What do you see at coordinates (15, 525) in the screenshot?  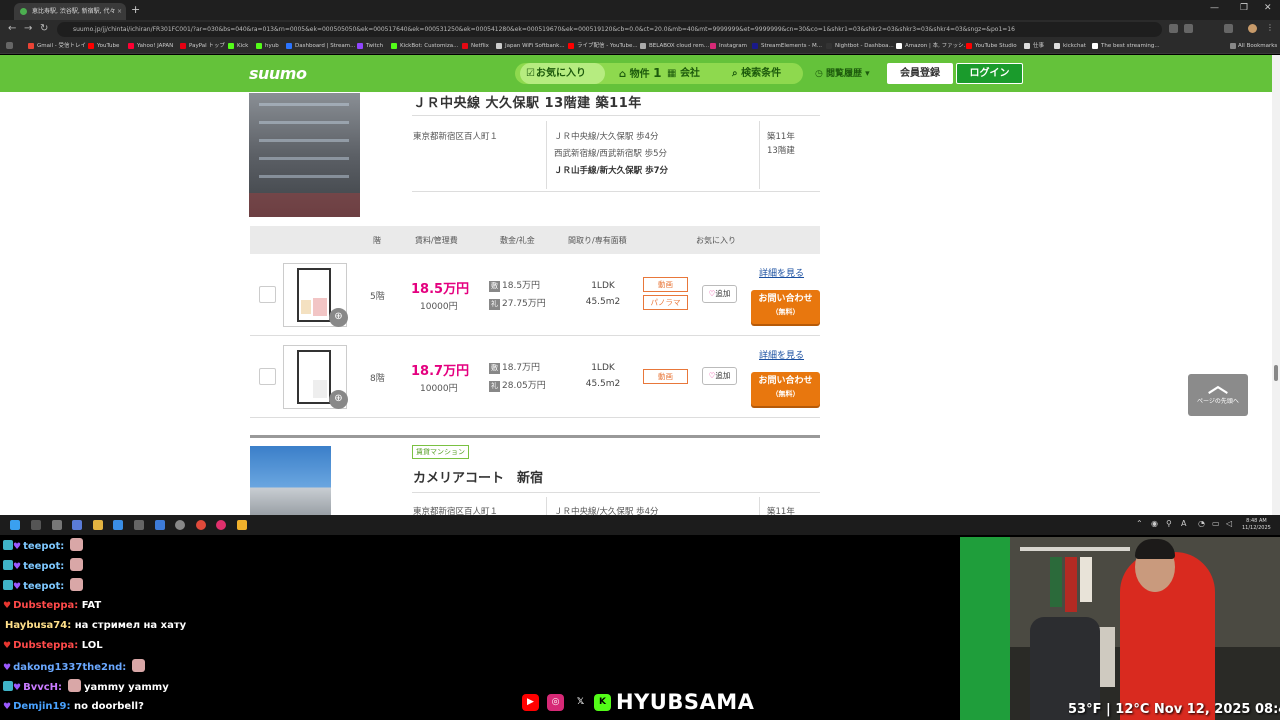 I see `start-icon` at bounding box center [15, 525].